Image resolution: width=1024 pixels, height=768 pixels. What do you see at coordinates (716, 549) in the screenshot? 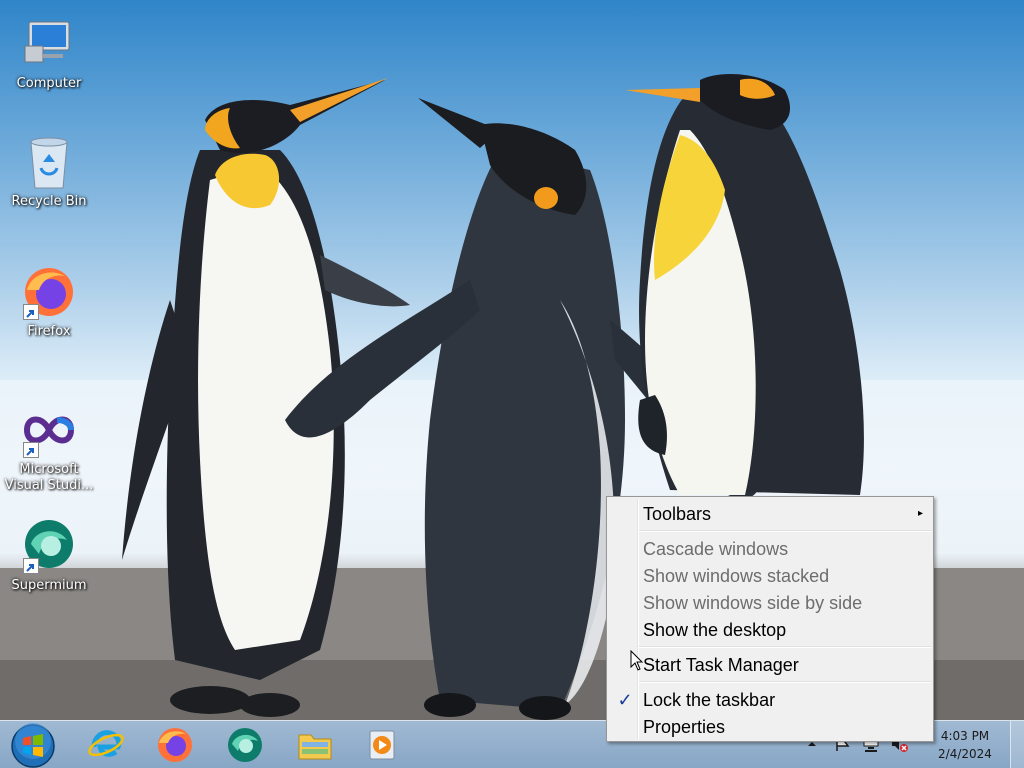
I see `menu-item-label: Cascade windows` at bounding box center [716, 549].